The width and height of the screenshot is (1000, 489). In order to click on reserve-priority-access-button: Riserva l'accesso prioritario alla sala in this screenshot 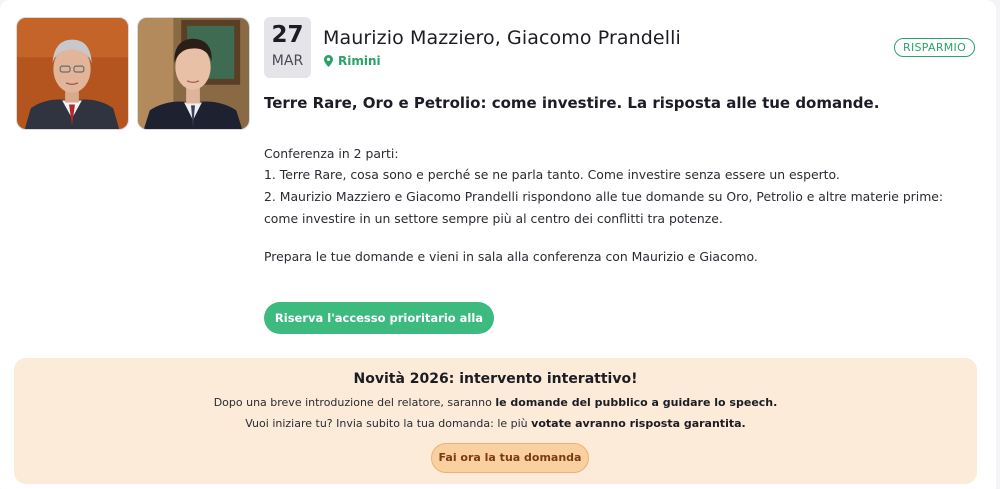, I will do `click(379, 329)`.